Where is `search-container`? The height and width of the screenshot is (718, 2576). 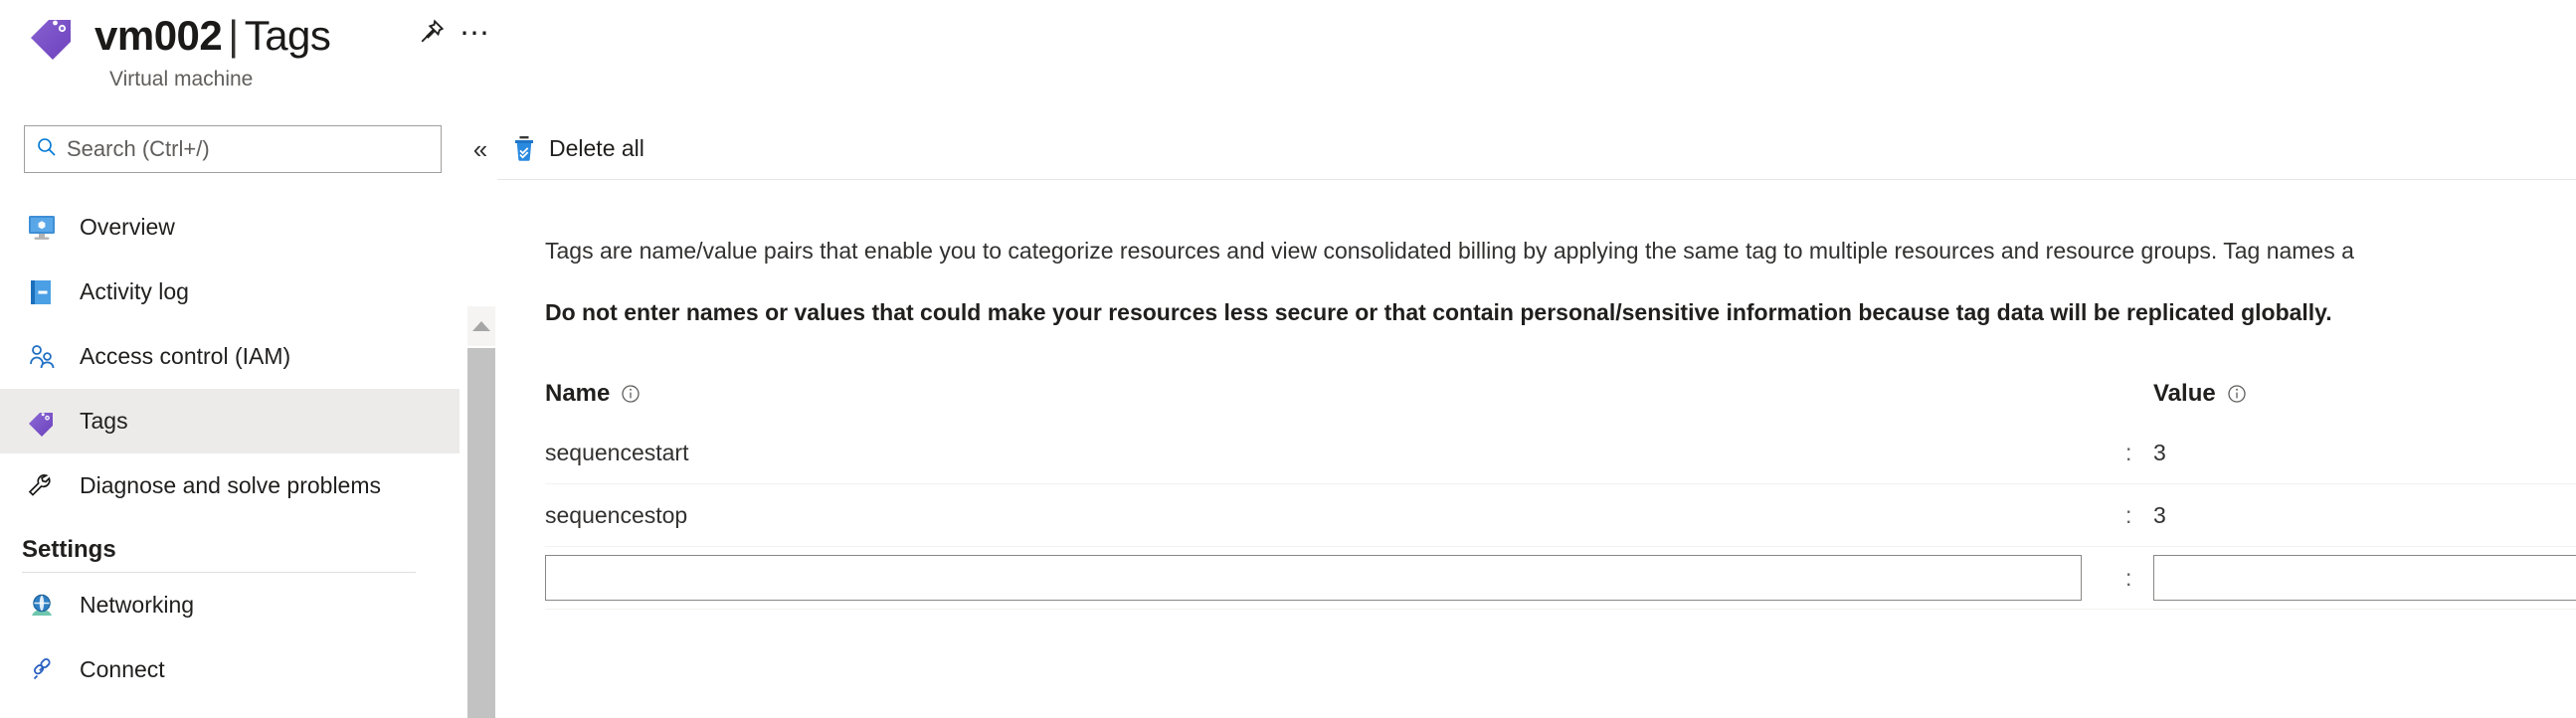
search-container is located at coordinates (233, 149).